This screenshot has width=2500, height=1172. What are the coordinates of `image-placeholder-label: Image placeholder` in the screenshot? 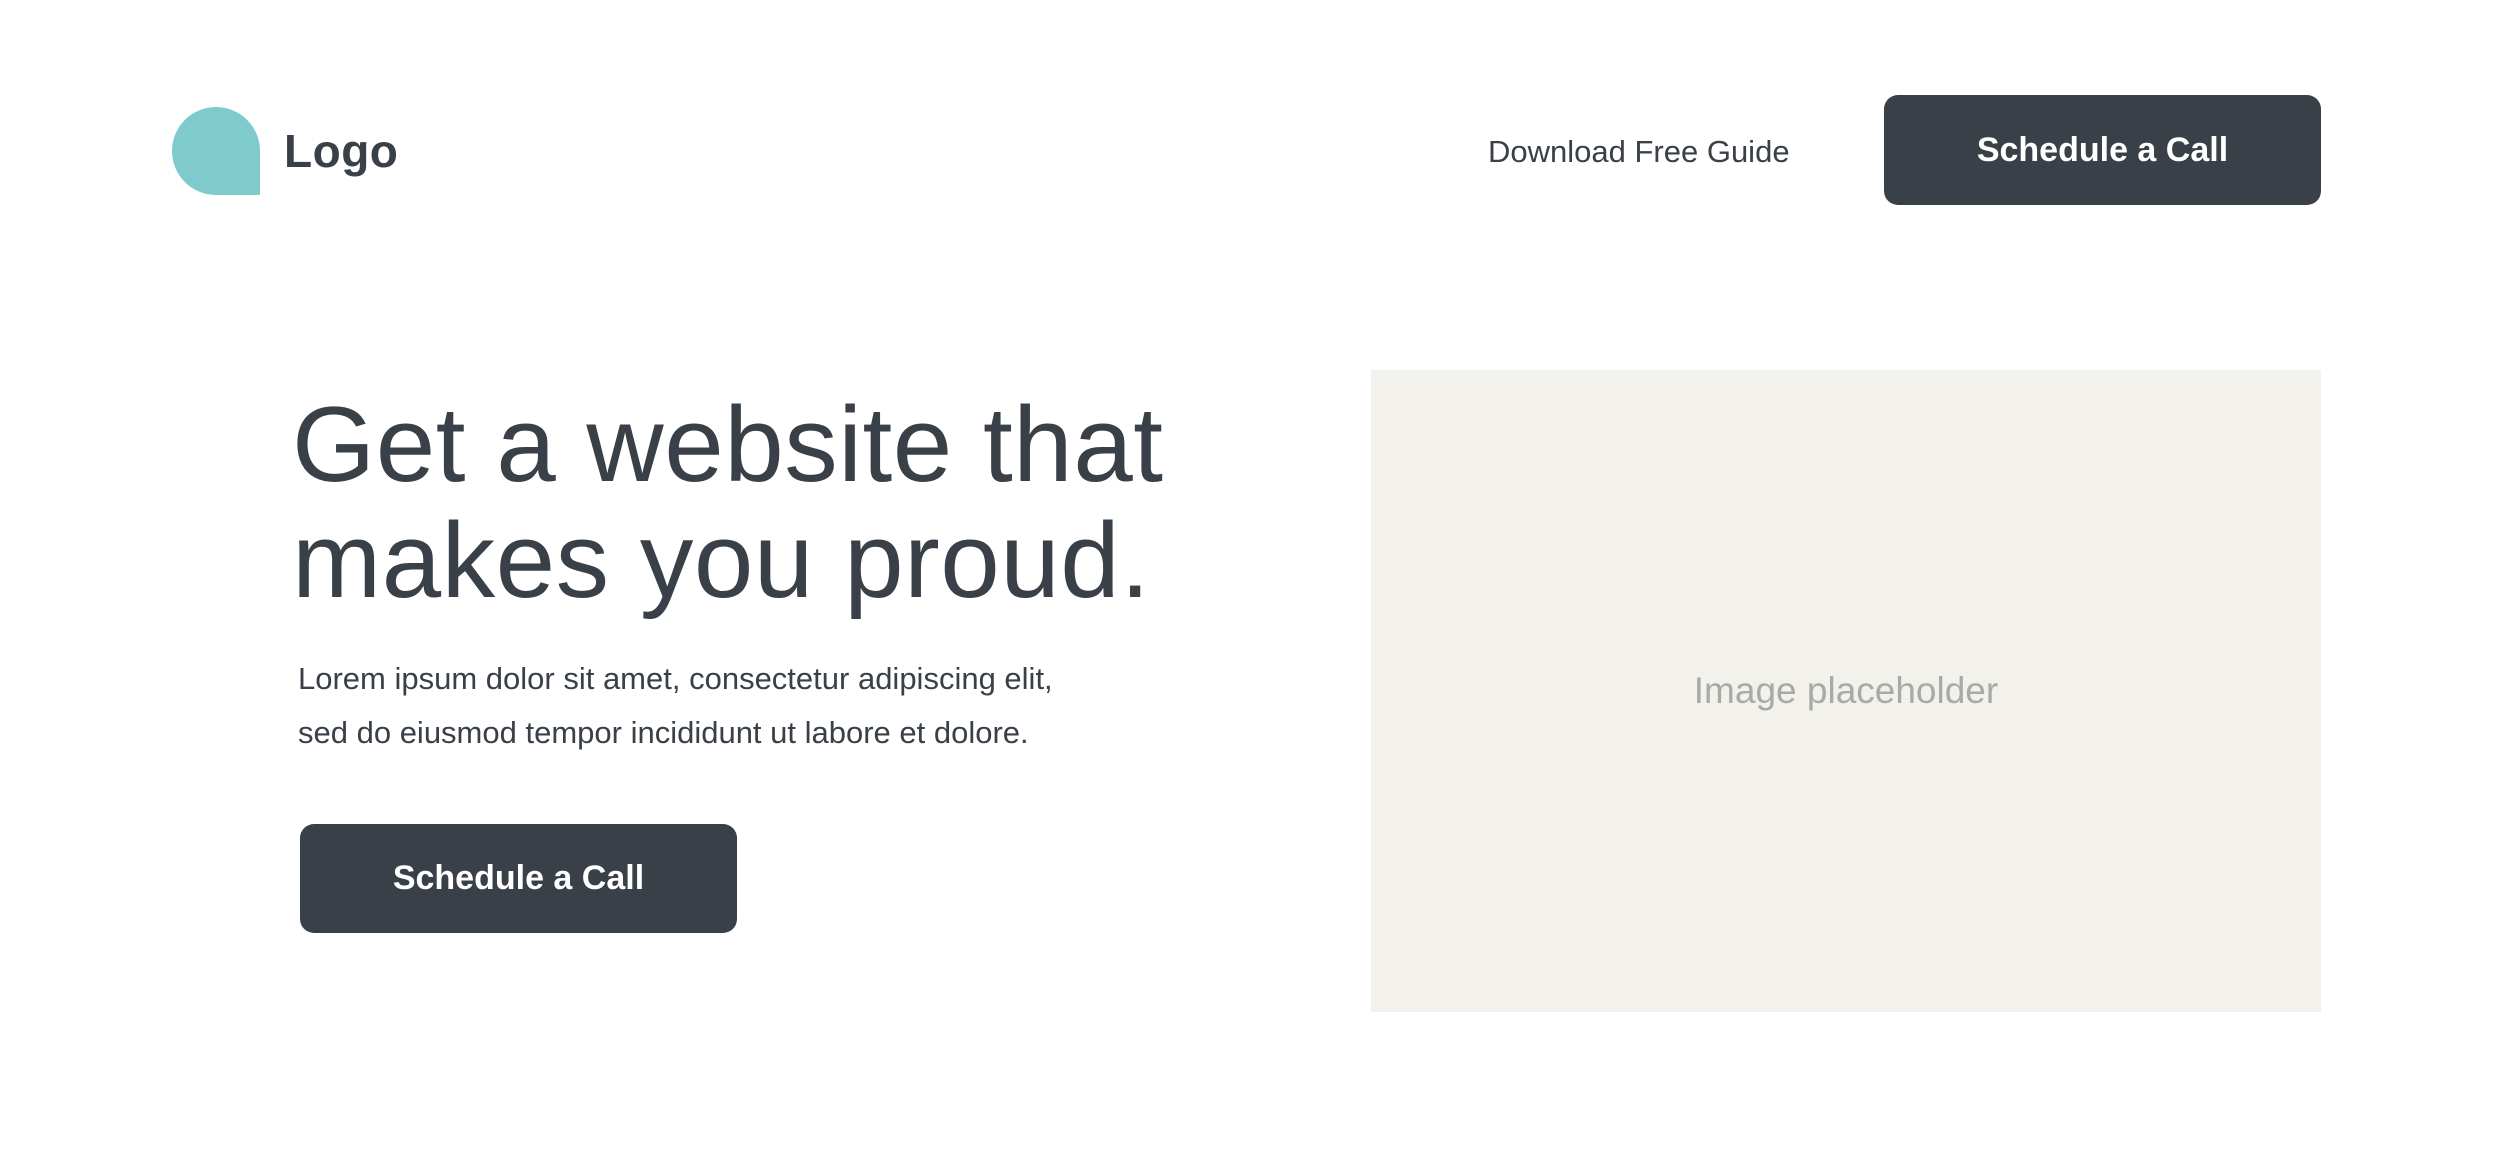 It's located at (1846, 690).